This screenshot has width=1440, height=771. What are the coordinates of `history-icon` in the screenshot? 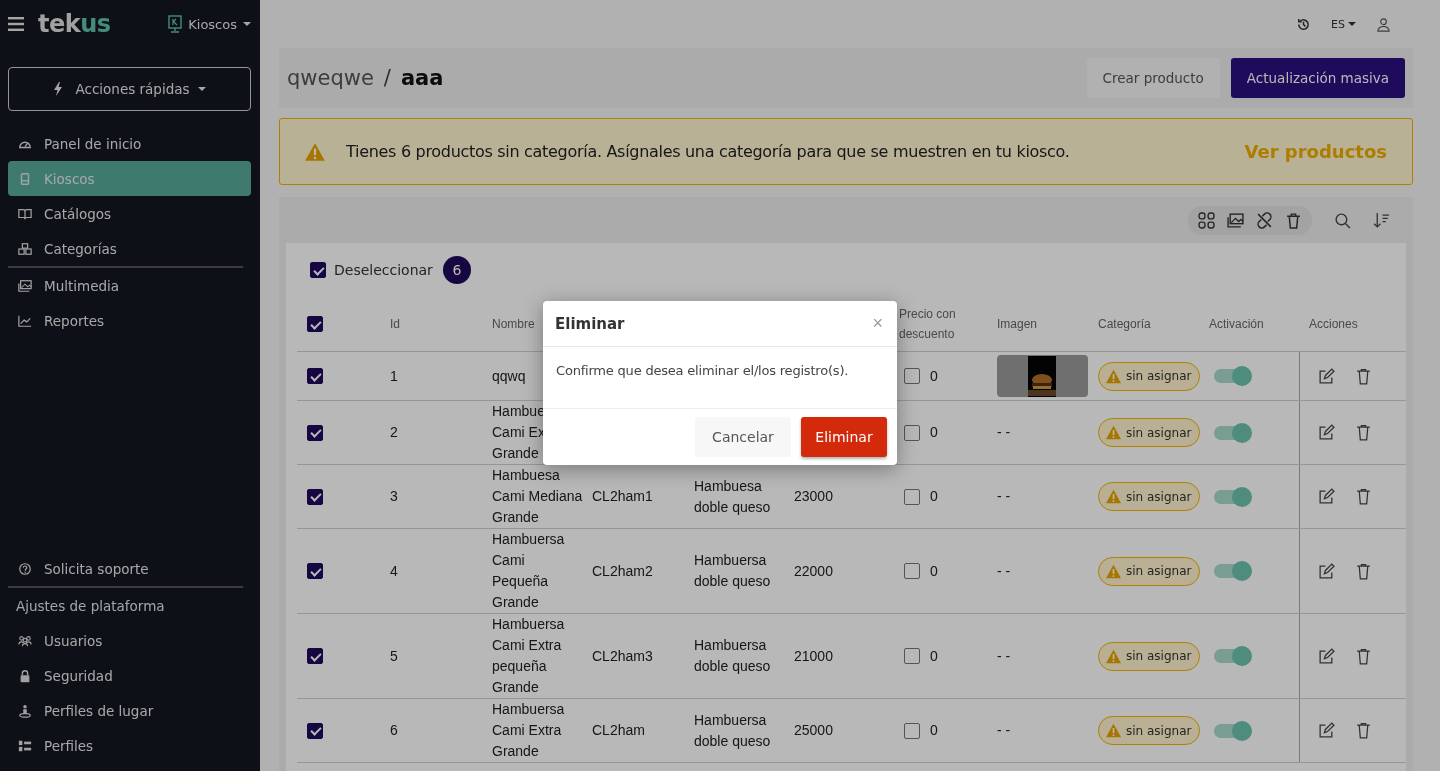 It's located at (1304, 24).